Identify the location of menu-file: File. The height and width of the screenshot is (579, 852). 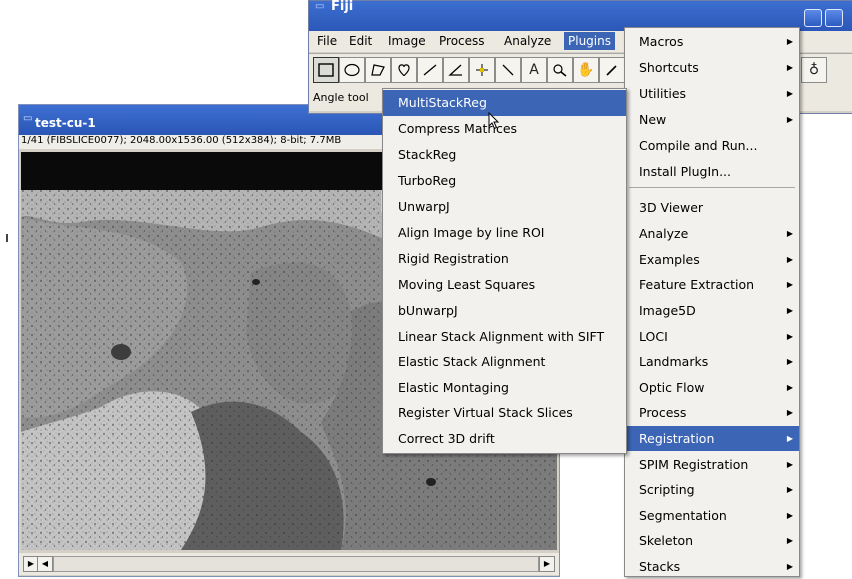
(327, 41).